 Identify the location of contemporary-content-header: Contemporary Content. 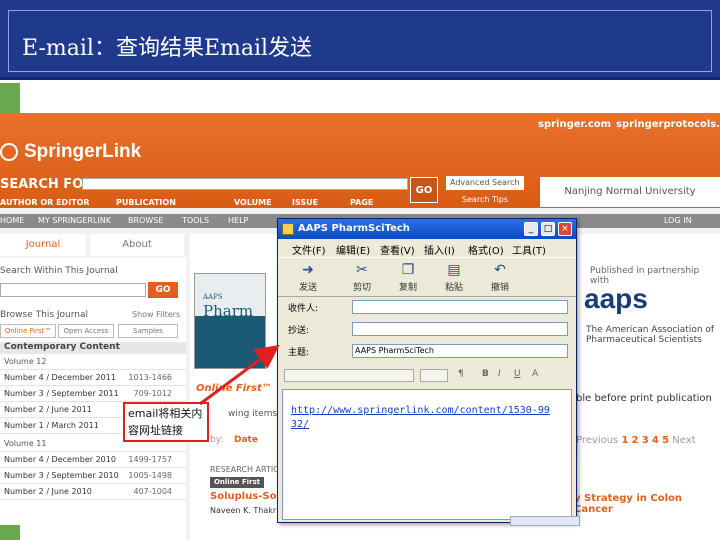
(93, 348).